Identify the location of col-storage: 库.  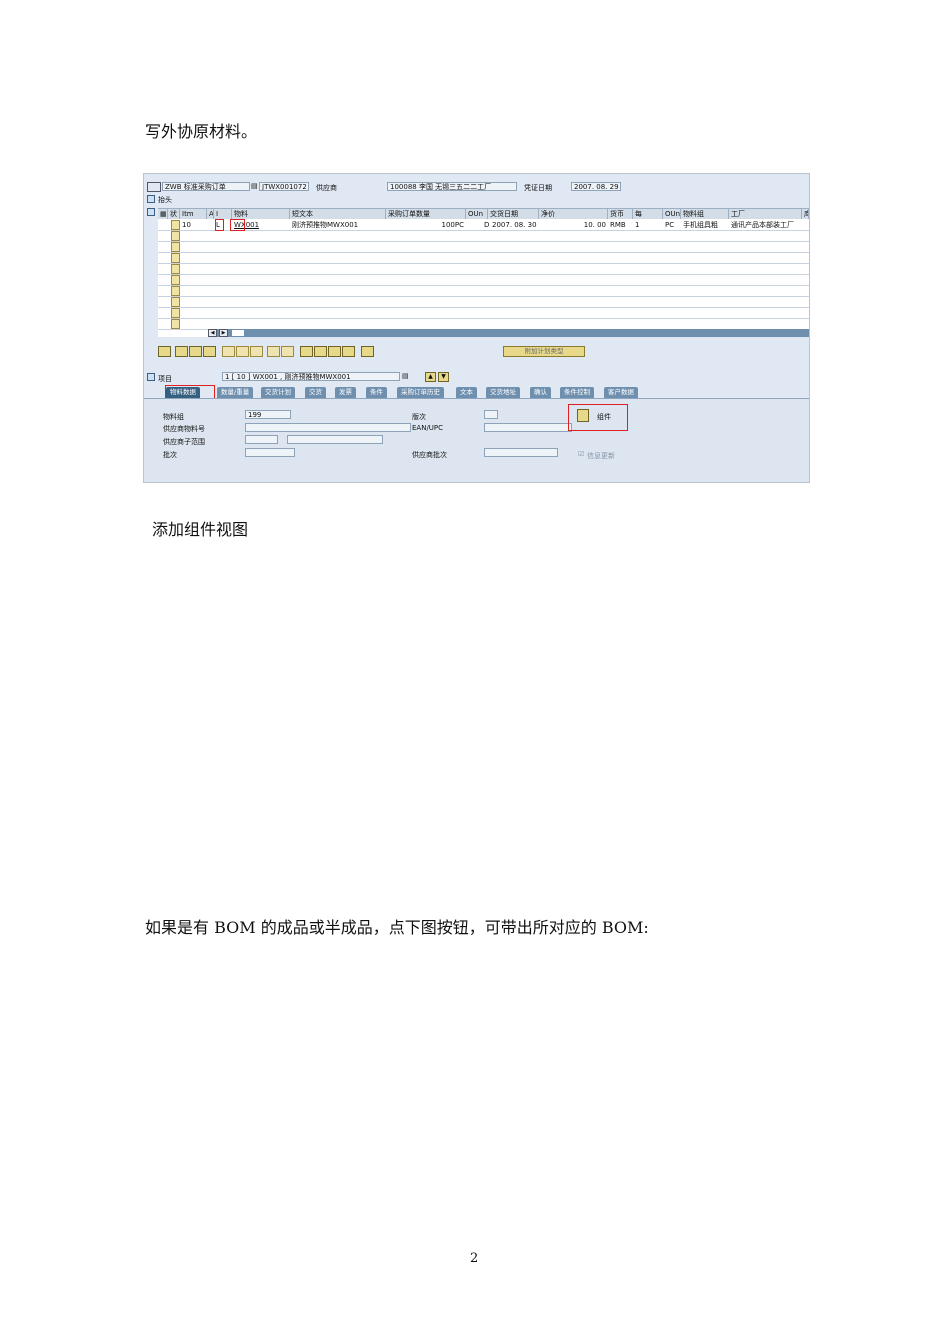
(805, 214).